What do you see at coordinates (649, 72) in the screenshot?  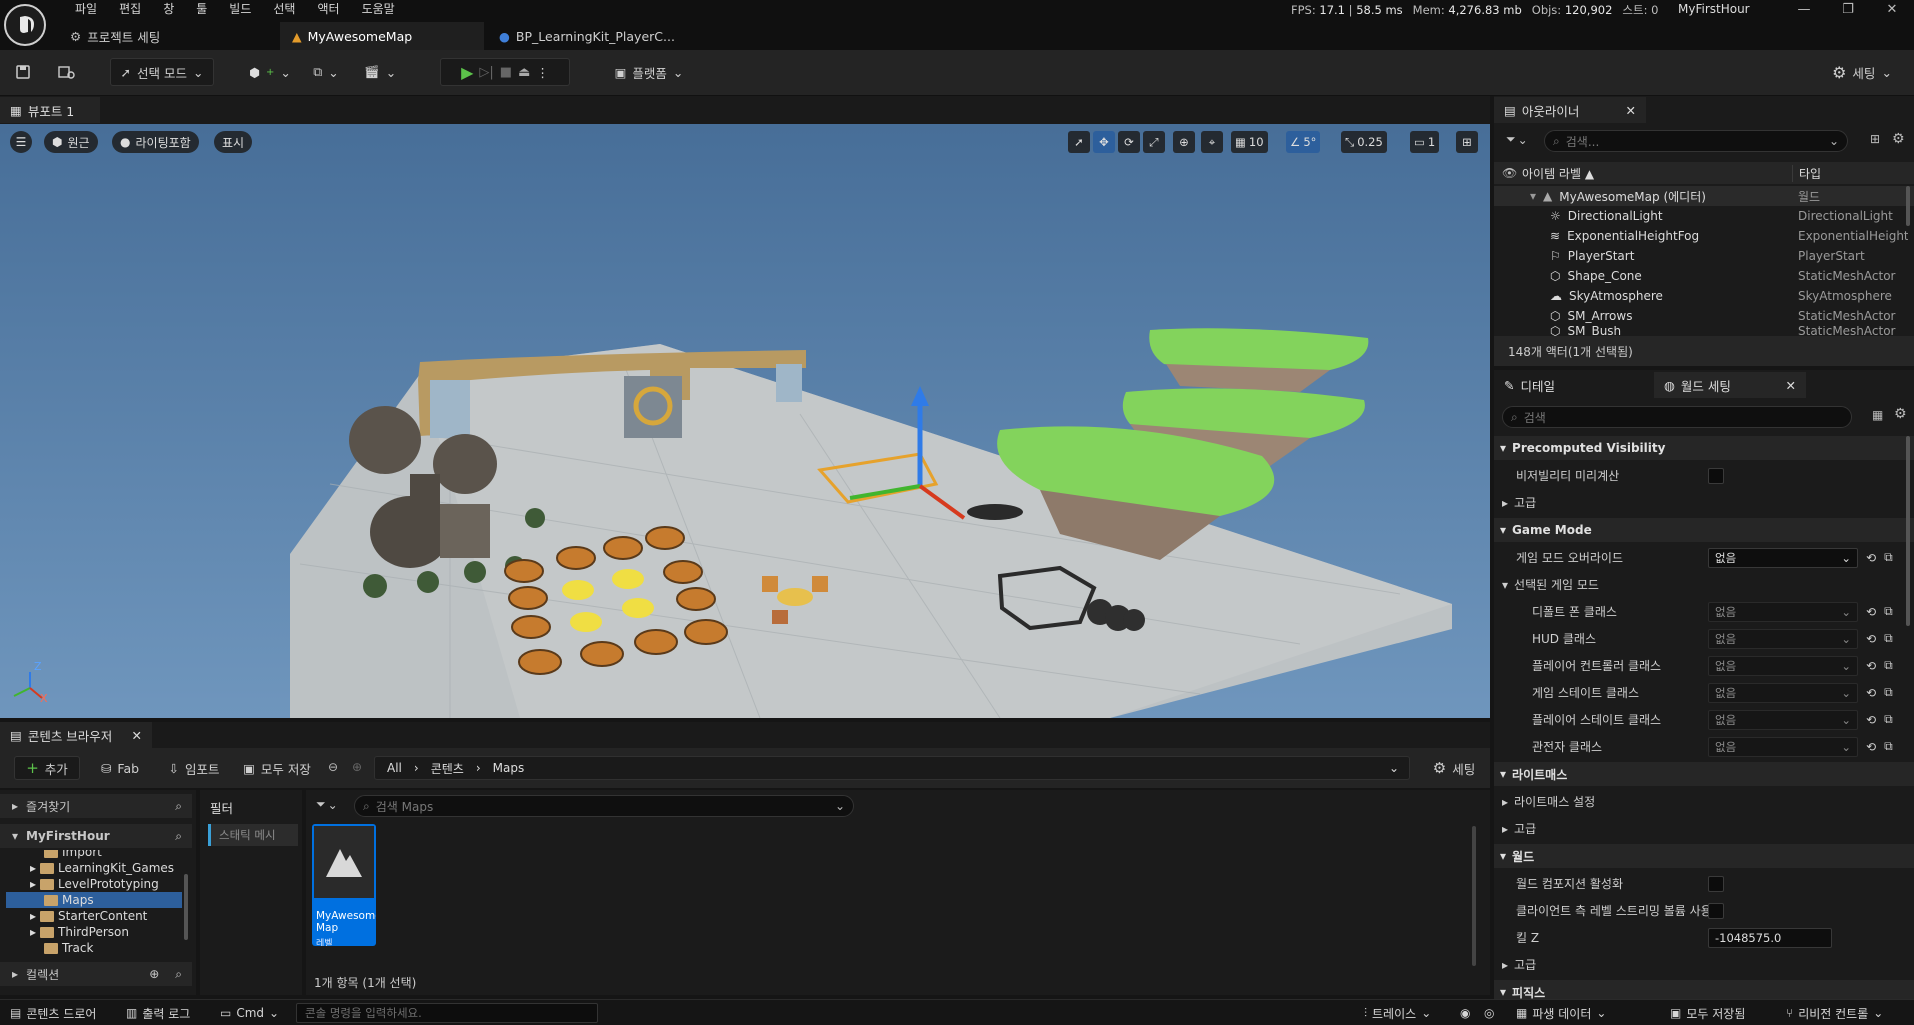 I see `platform-dropdown: ▣ 플랫폼 ⌄` at bounding box center [649, 72].